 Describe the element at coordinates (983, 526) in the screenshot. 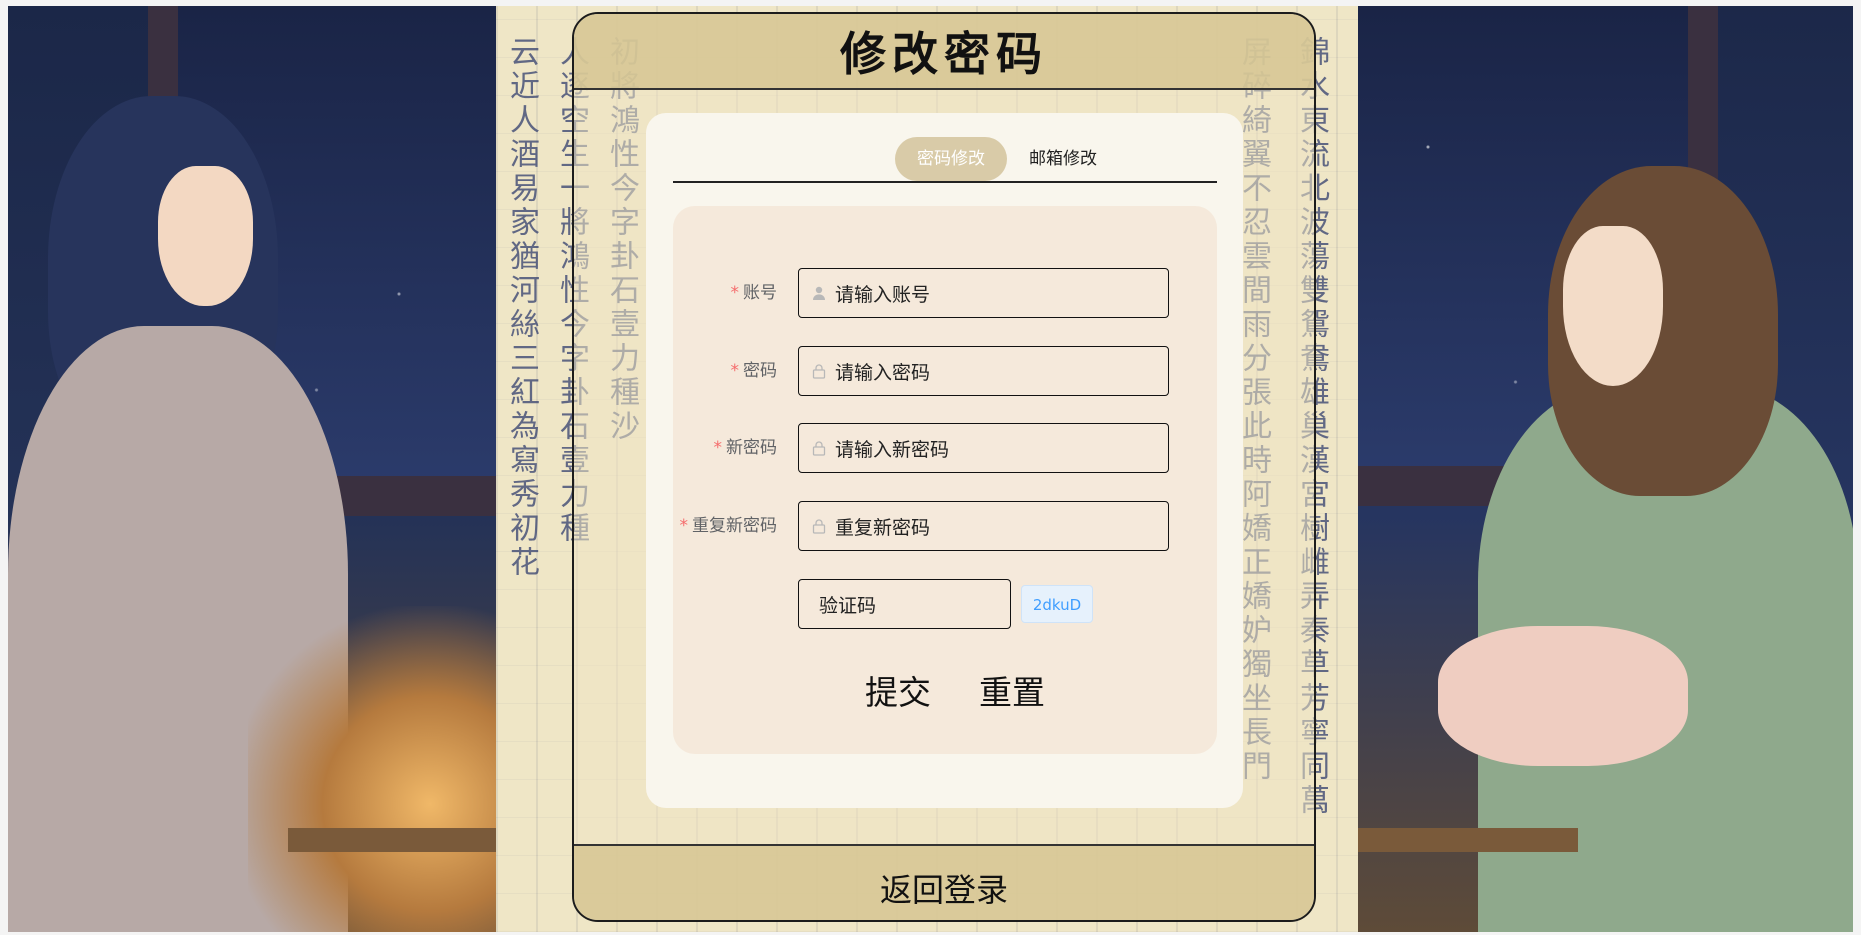

I see `repeat-password-input: 重复新密码` at that location.